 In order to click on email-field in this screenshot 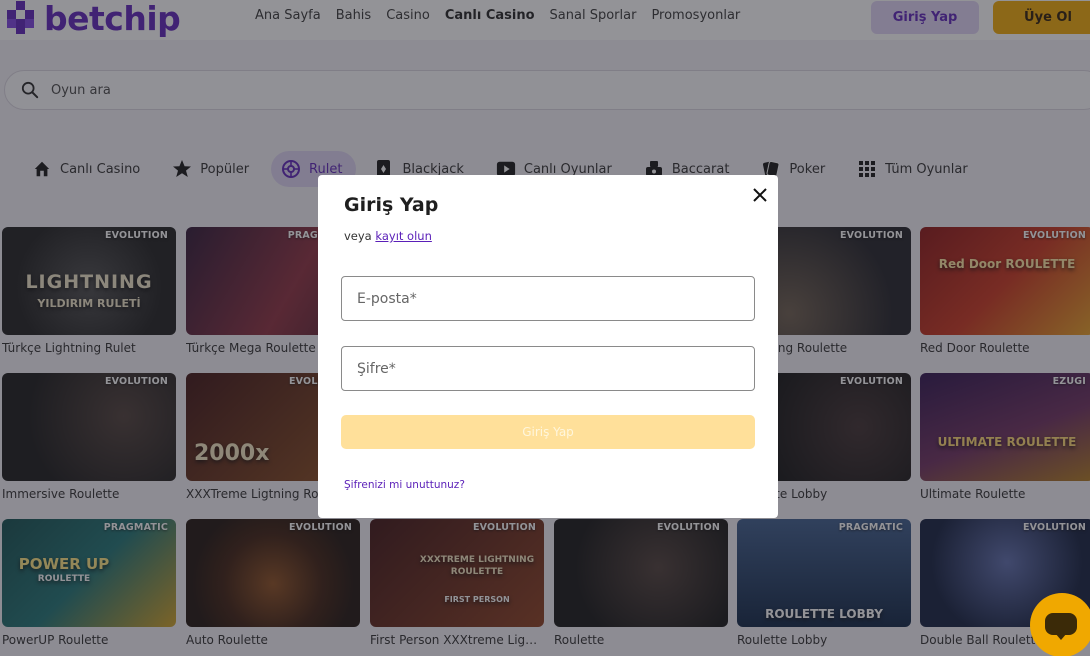, I will do `click(548, 298)`.